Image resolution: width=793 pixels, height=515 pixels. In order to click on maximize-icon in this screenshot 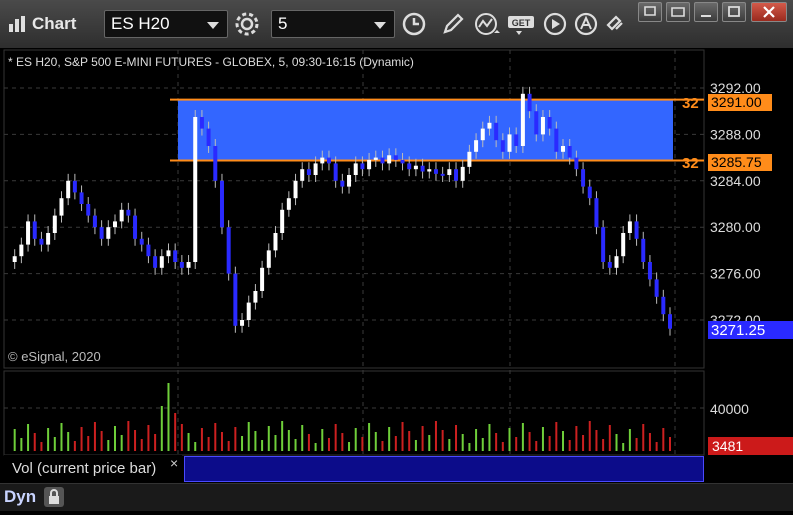, I will do `click(734, 11)`.